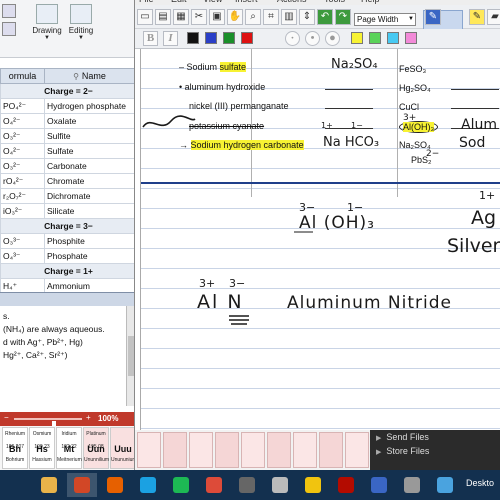  Describe the element at coordinates (280, 485) in the screenshot. I see `camera-taskbar-button` at that location.